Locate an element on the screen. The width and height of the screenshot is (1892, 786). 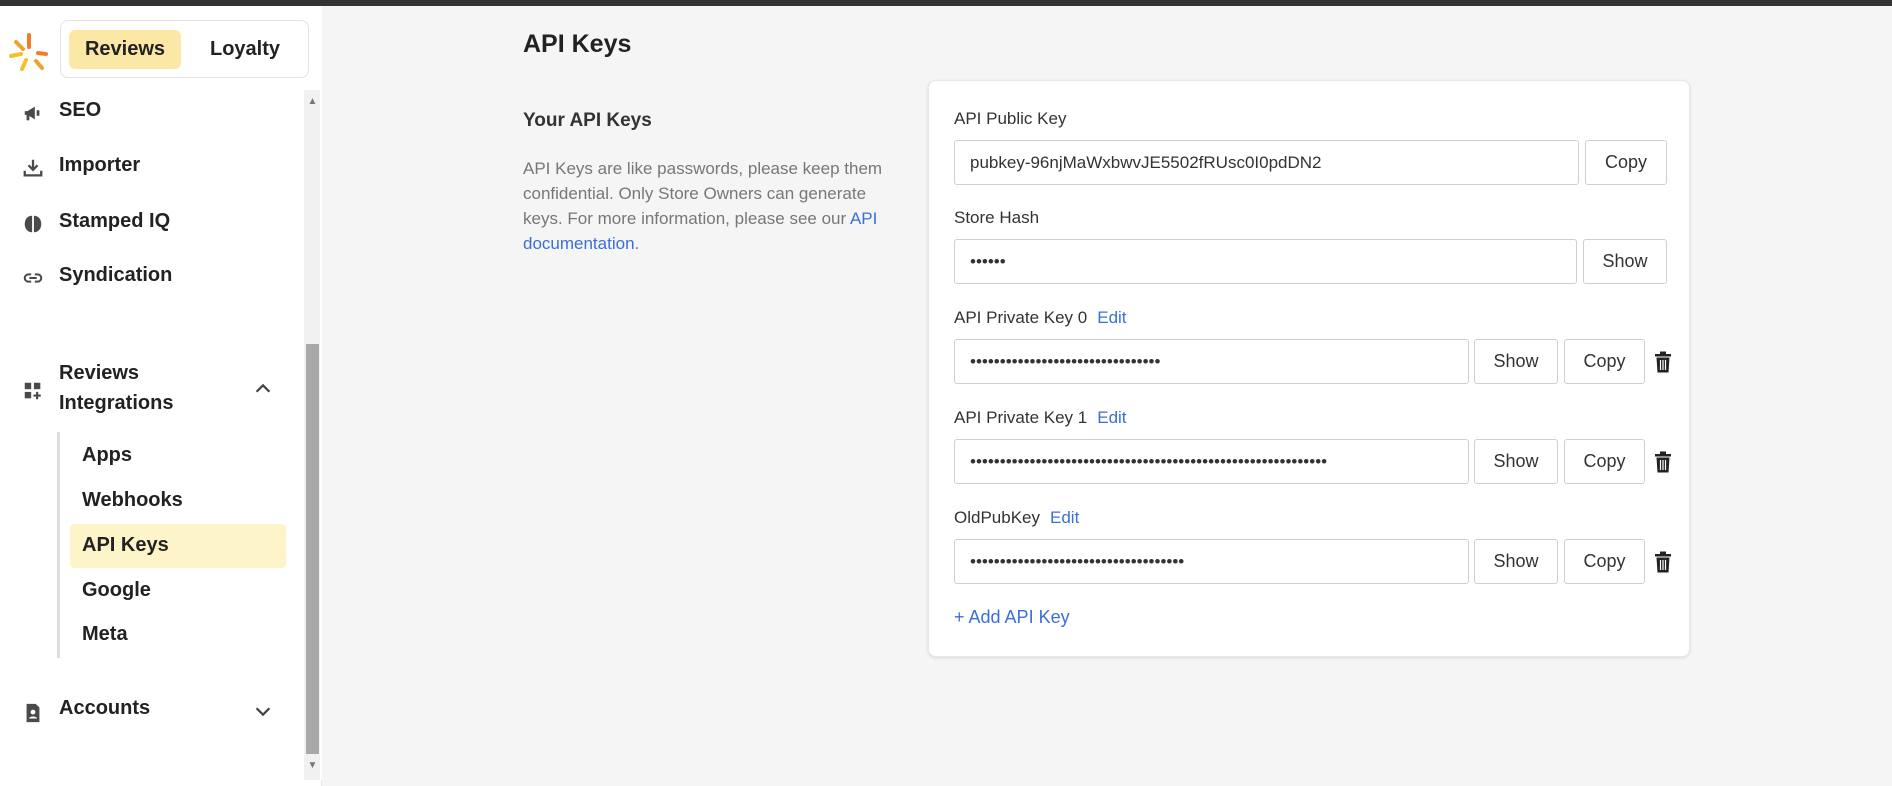
page-title: API Keys is located at coordinates (577, 44).